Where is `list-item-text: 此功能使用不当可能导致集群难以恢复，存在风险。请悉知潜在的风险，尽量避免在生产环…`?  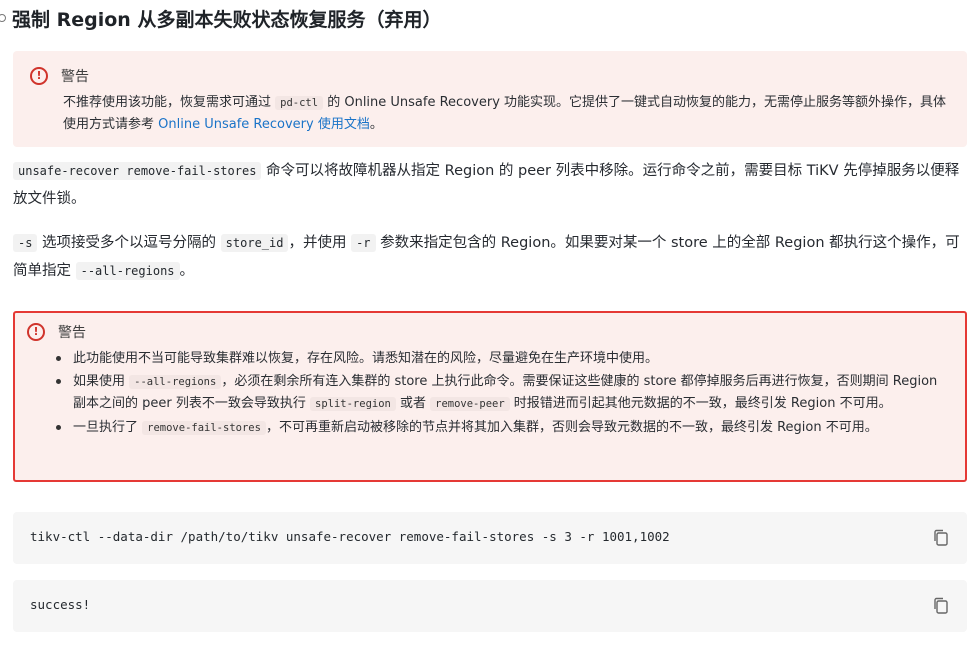
list-item-text: 此功能使用不当可能导致集群难以恢复，存在风险。请悉知潜在的风险，尽量避免在生产环… is located at coordinates (366, 358).